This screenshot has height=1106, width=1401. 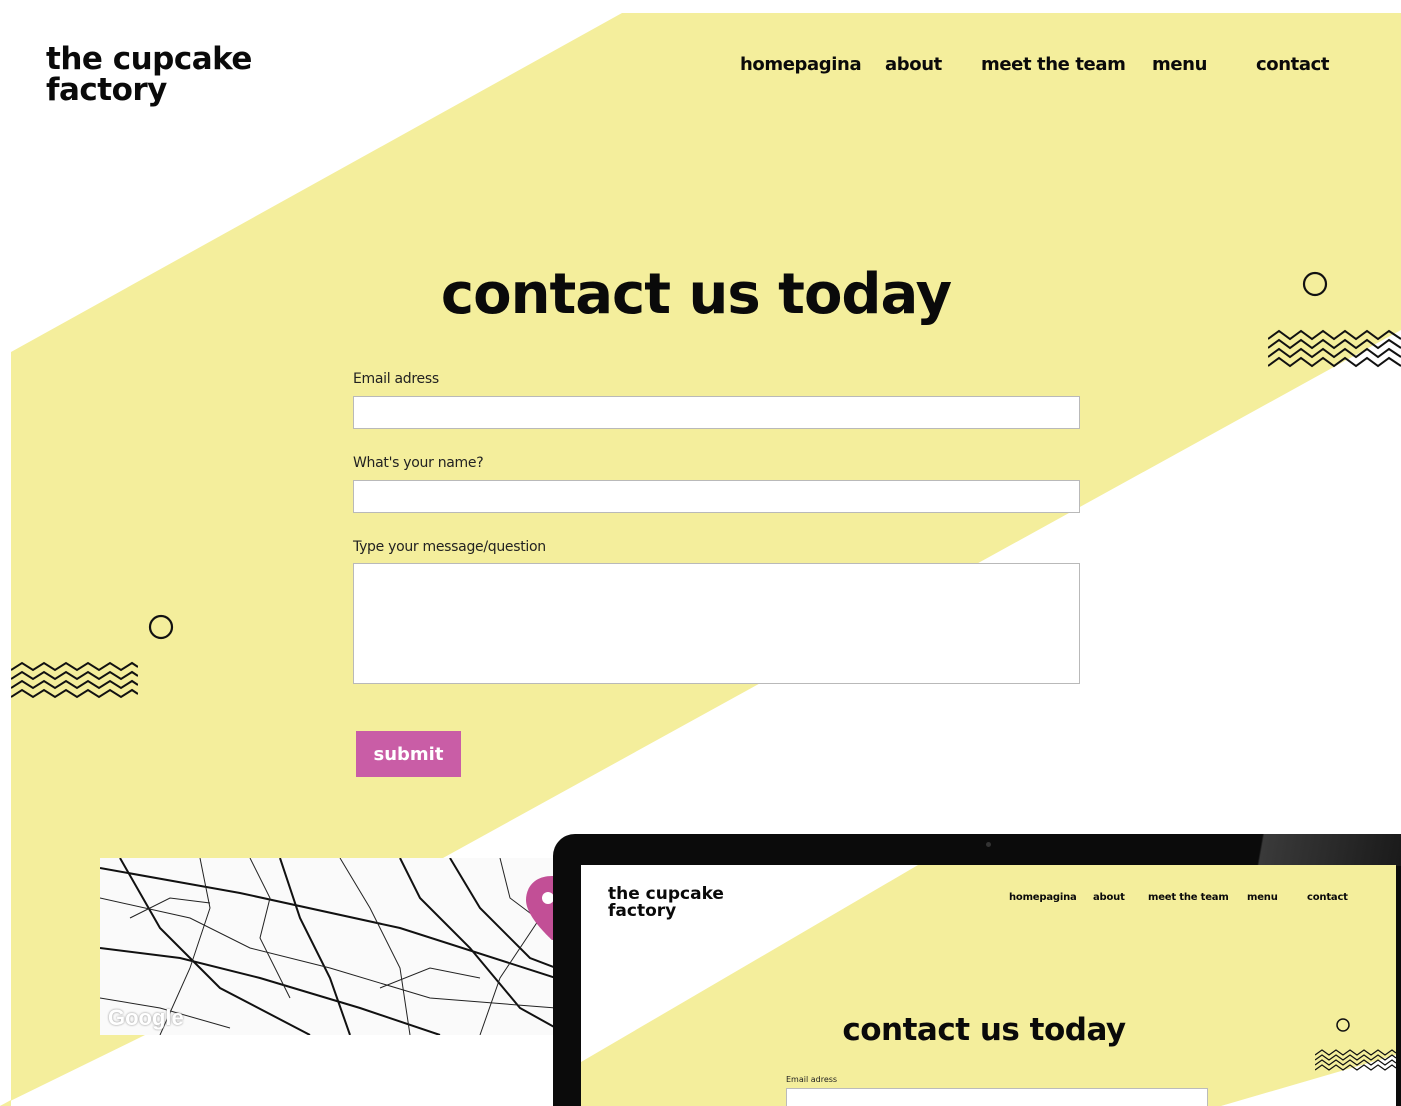 I want to click on brand-line-1: the cupcake, so click(x=149, y=59).